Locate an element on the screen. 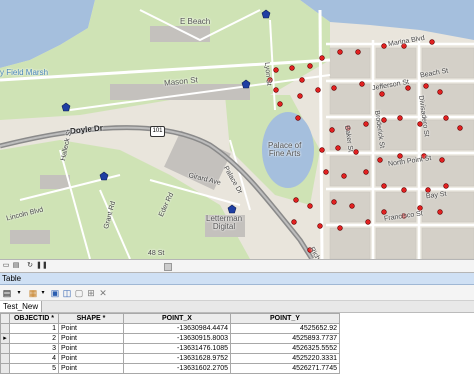 The width and height of the screenshot is (474, 381). cell-point-x: -13630915.8003 is located at coordinates (177, 338).